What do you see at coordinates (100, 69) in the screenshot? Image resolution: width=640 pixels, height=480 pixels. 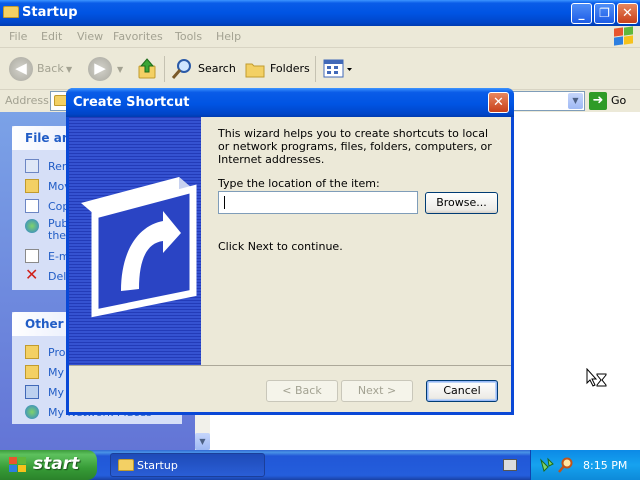 I see `forward-arrow-icon: ▶` at bounding box center [100, 69].